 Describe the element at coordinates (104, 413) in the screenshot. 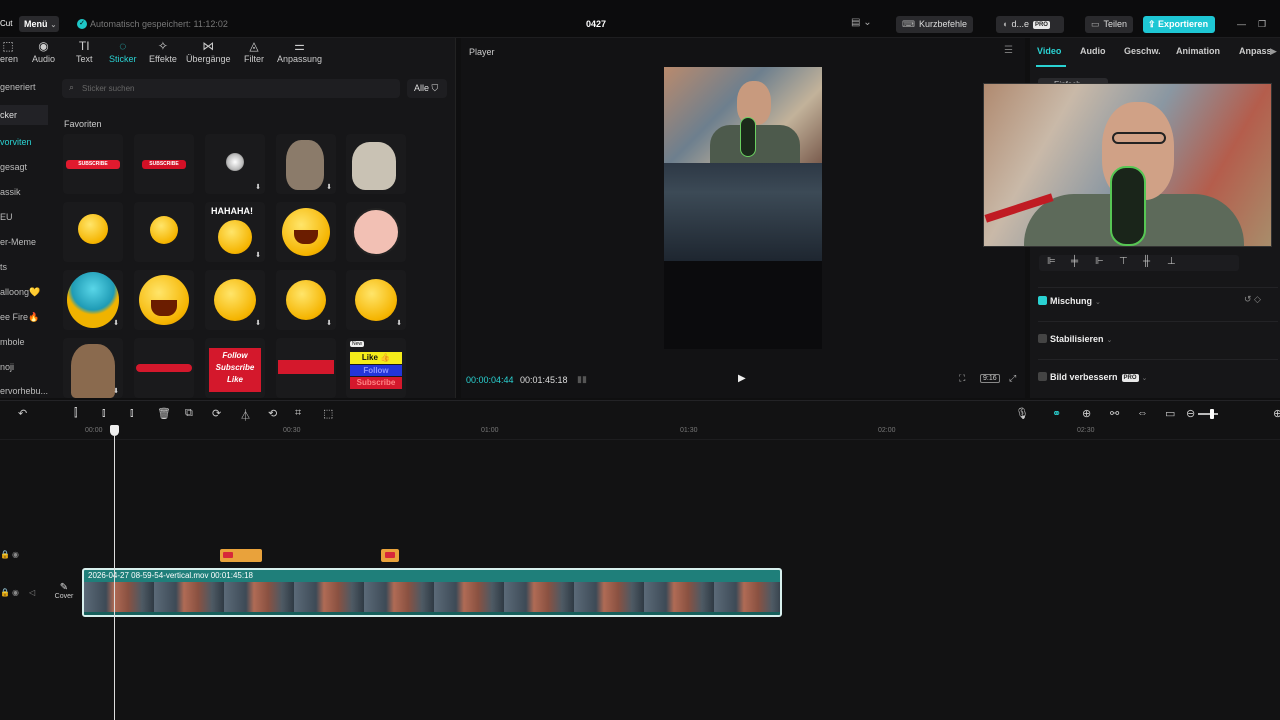

I see `split-left-icon: ⫾` at that location.